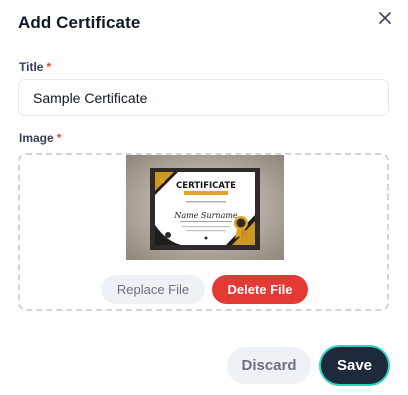 This screenshot has height=395, width=408. I want to click on certificate-preview-image: CERTIFICATE Name Surname, so click(205, 207).